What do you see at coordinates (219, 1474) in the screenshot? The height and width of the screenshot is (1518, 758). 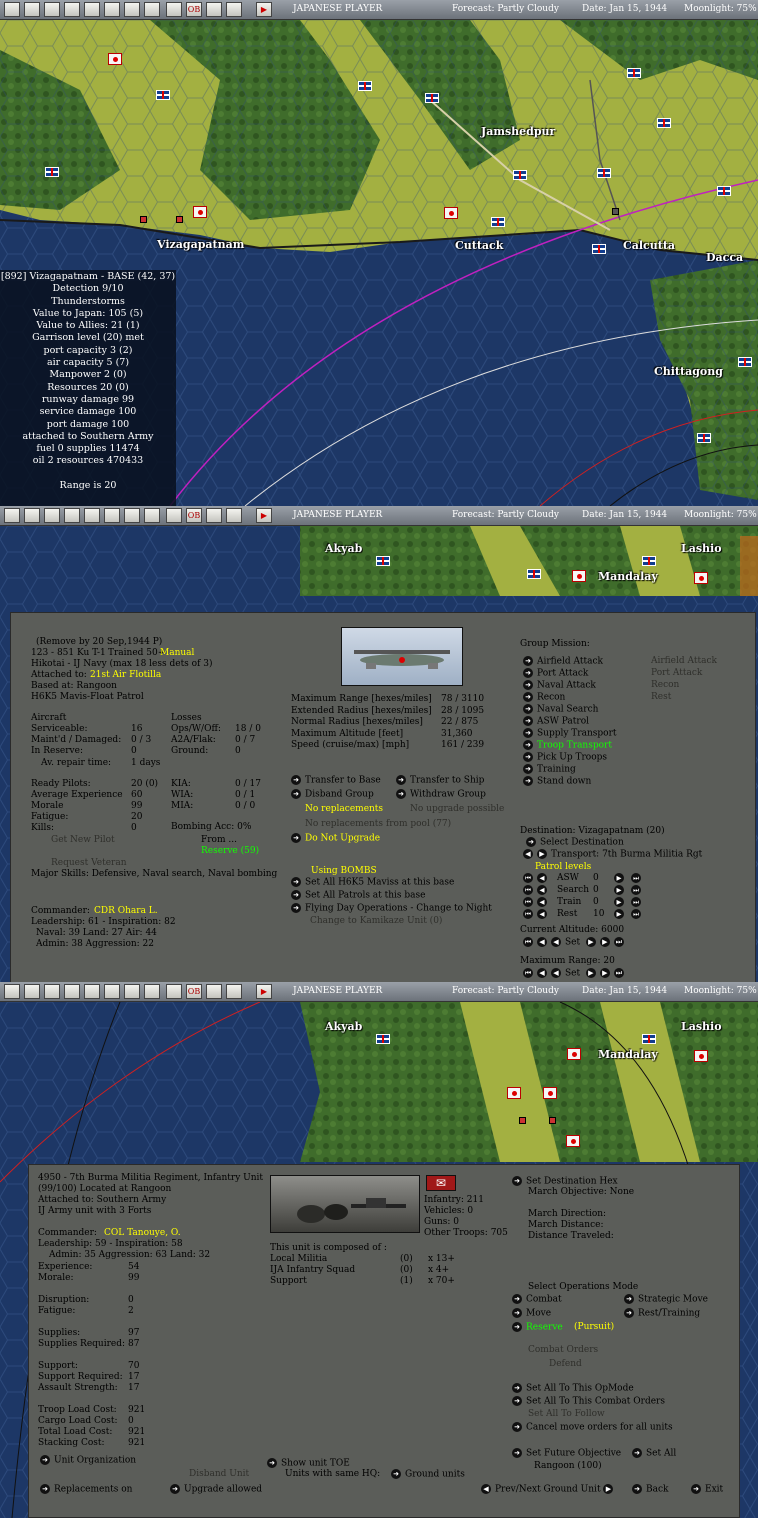 I see `disband-unit-button: Disband Unit` at bounding box center [219, 1474].